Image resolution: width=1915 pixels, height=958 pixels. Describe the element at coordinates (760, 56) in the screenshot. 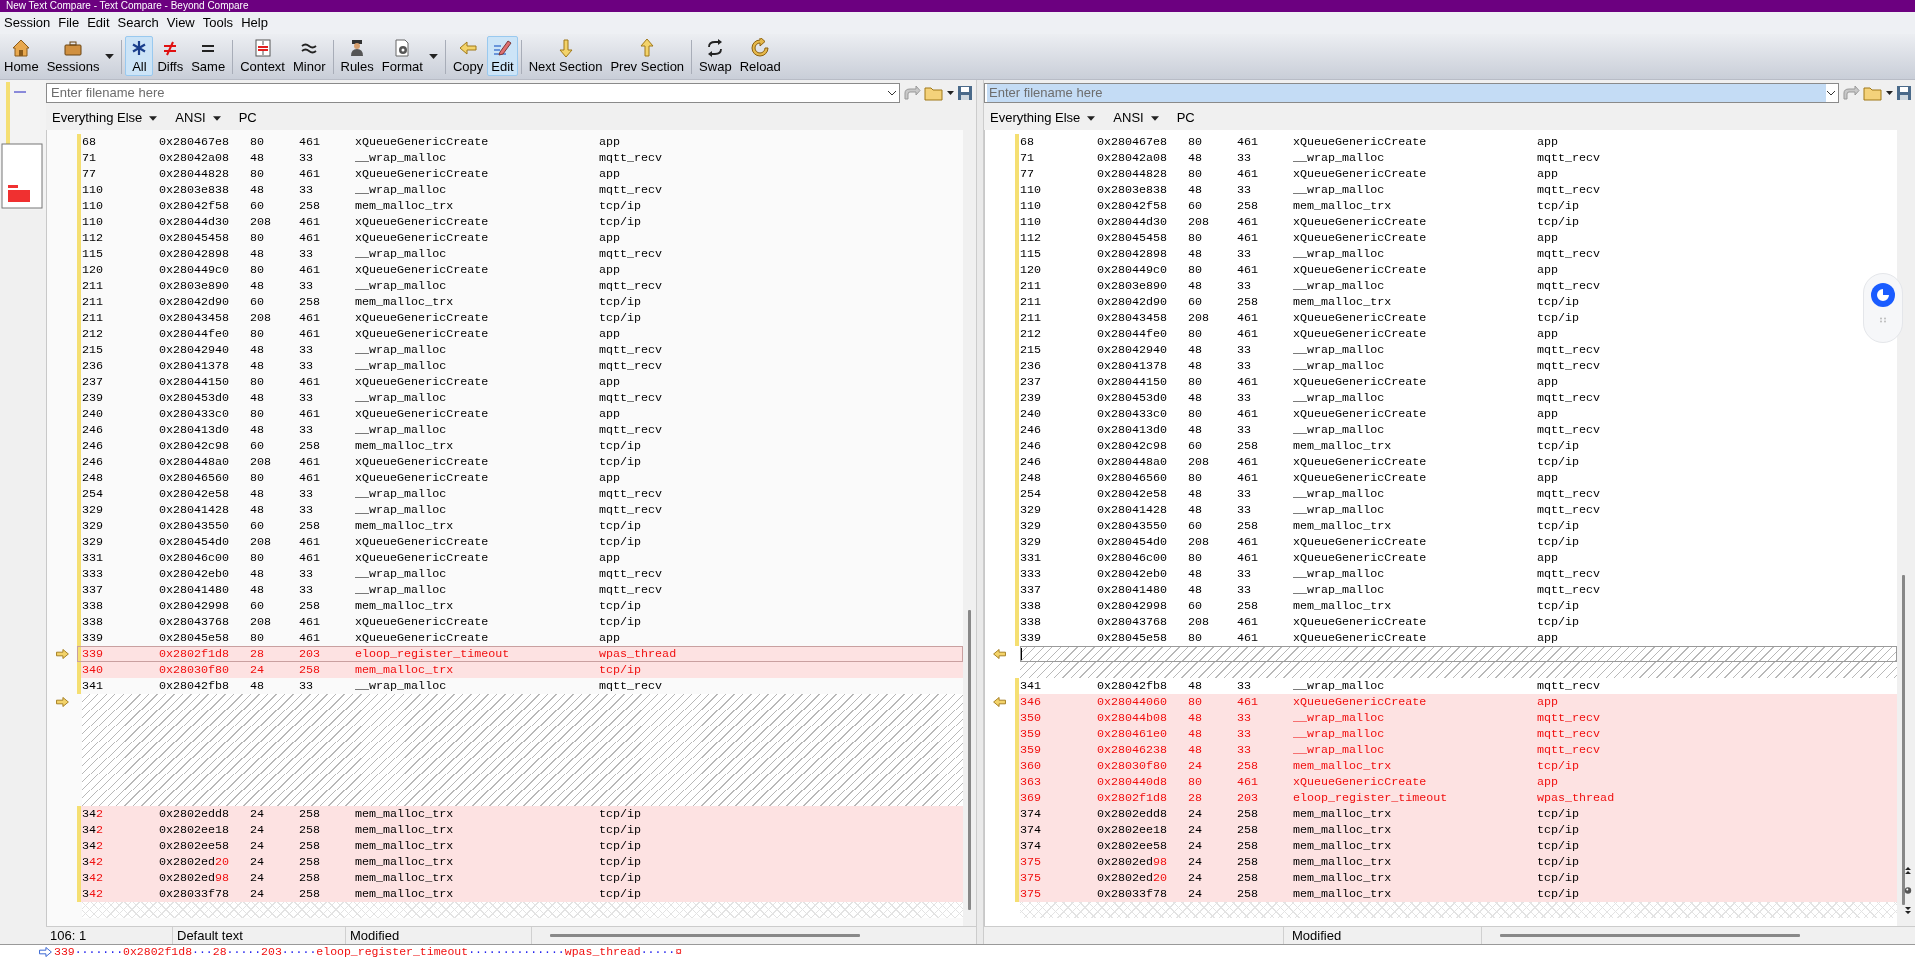

I see `toolbar-button: Reload` at that location.